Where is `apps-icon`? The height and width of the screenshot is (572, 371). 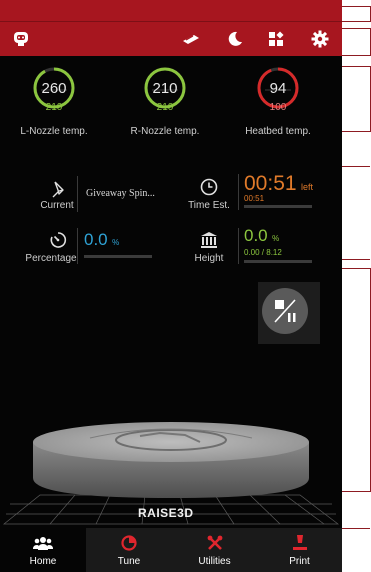
apps-icon is located at coordinates (276, 39).